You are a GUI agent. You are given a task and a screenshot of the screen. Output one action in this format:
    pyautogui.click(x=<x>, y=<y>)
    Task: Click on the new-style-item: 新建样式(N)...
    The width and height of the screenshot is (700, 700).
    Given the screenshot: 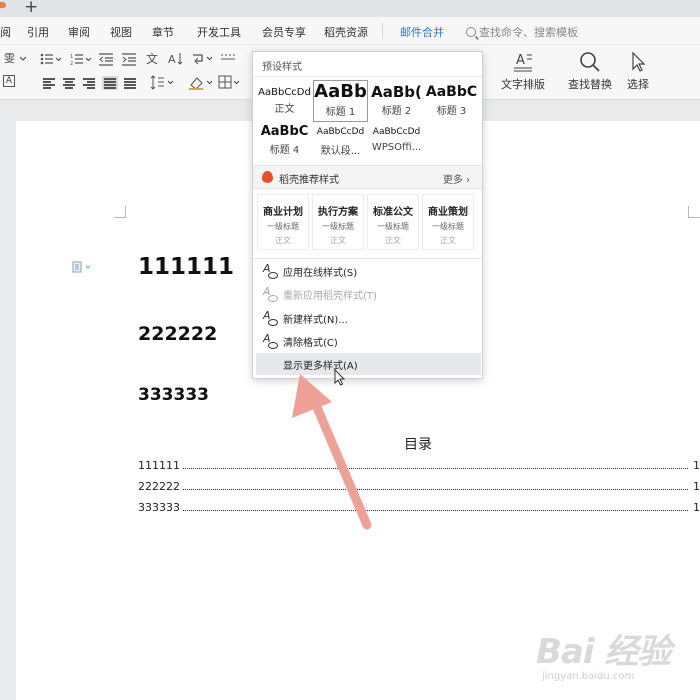 What is the action you would take?
    pyautogui.click(x=368, y=318)
    